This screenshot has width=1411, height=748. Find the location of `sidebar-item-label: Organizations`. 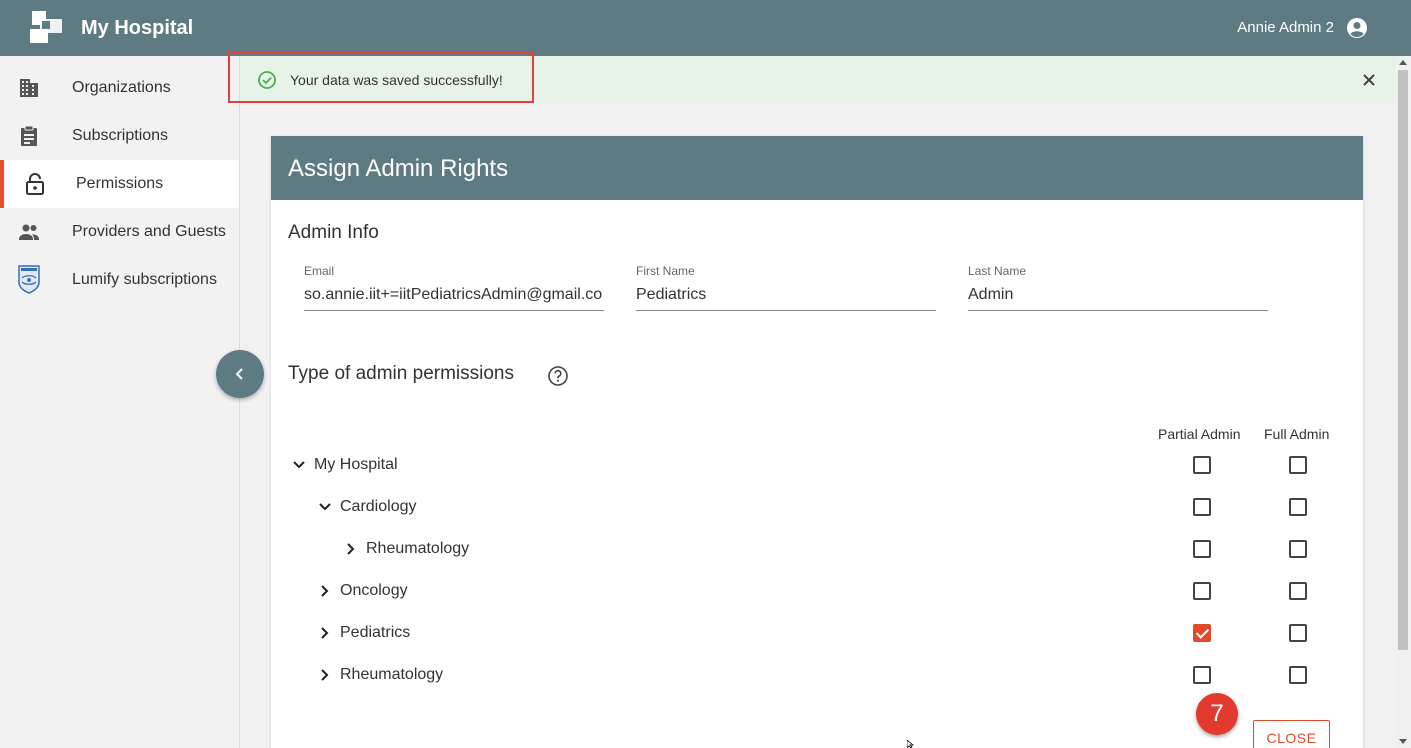

sidebar-item-label: Organizations is located at coordinates (121, 87).